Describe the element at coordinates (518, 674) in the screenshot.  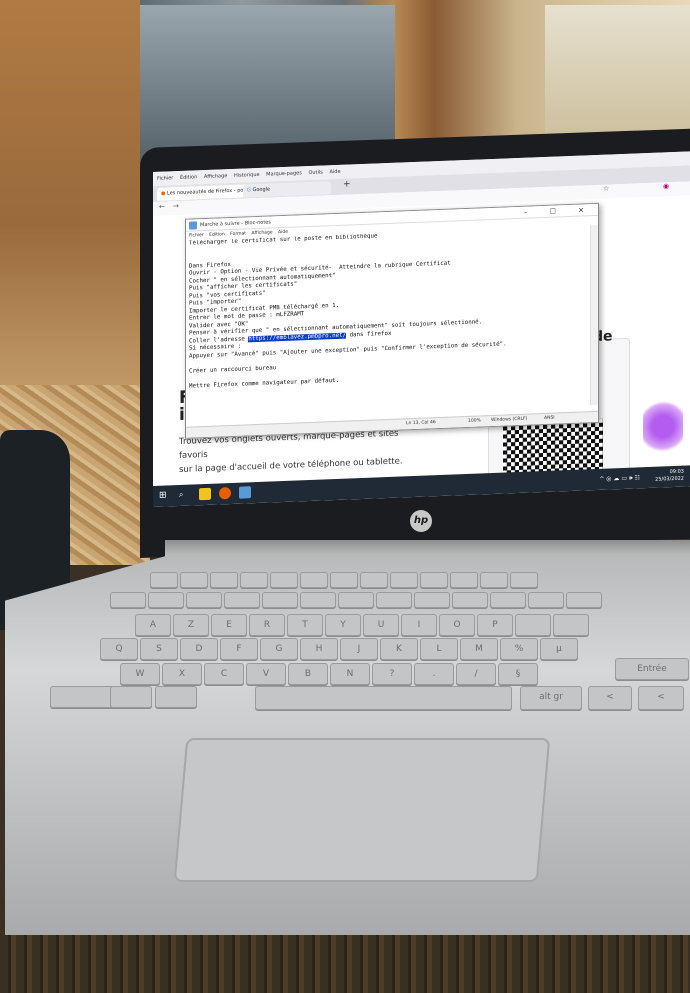
I see `keyboard-key: §` at that location.